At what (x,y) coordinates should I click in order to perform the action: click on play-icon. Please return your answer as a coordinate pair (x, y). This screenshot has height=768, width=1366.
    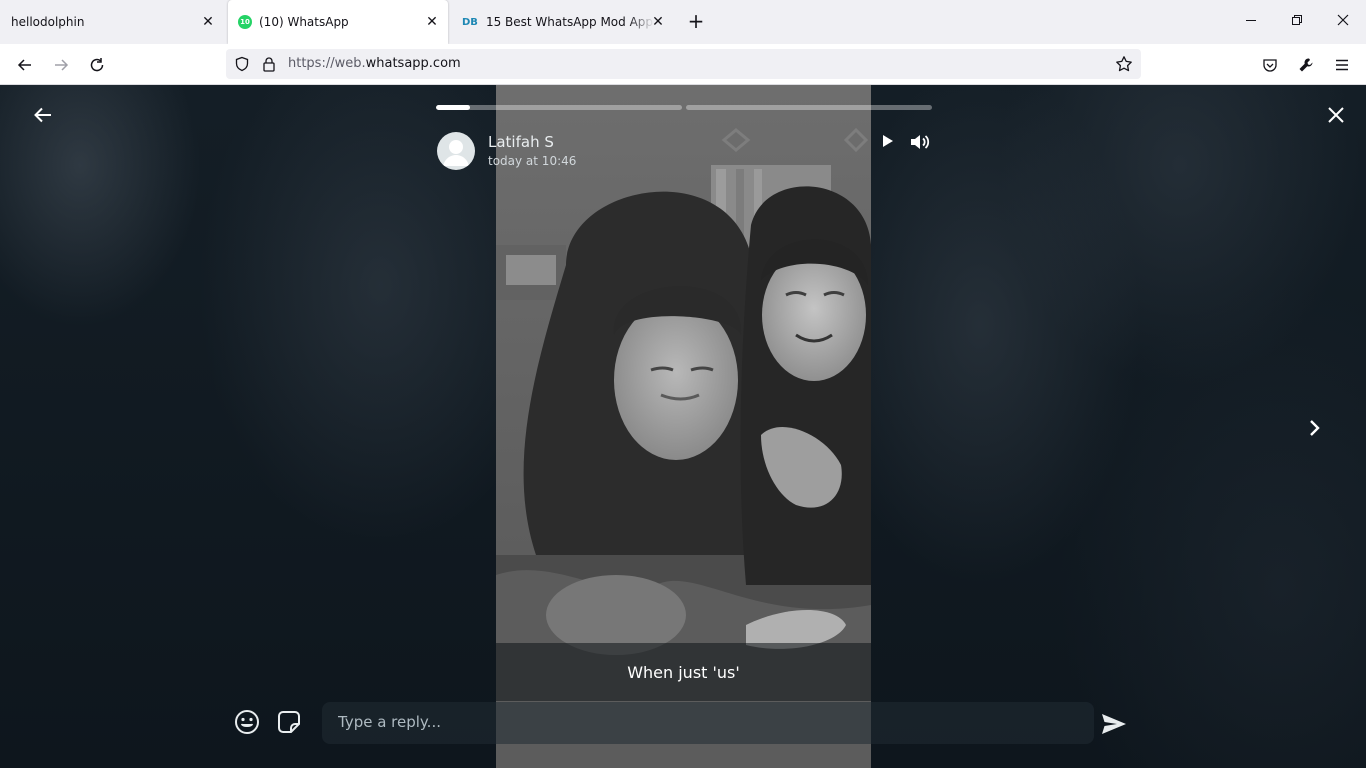
    Looking at the image, I should click on (888, 141).